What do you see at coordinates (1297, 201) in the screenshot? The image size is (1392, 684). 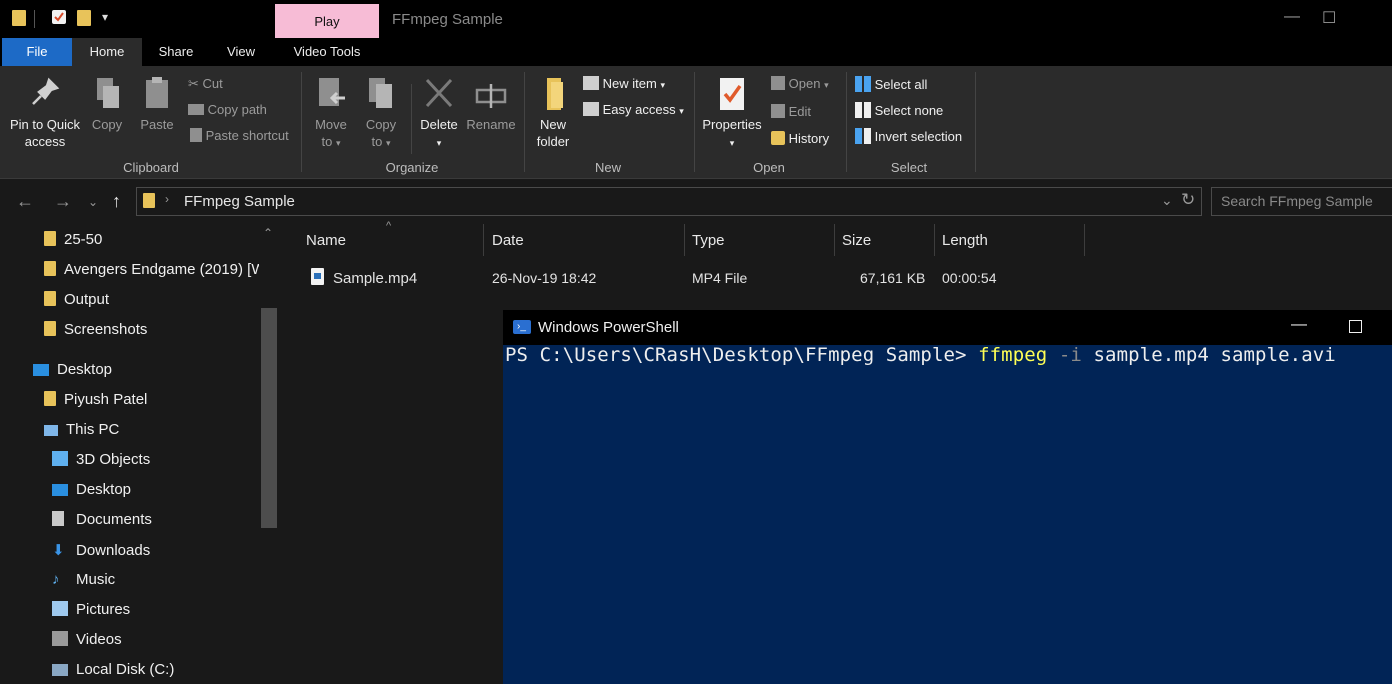 I see `search-input: Search FFmpeg Sample` at bounding box center [1297, 201].